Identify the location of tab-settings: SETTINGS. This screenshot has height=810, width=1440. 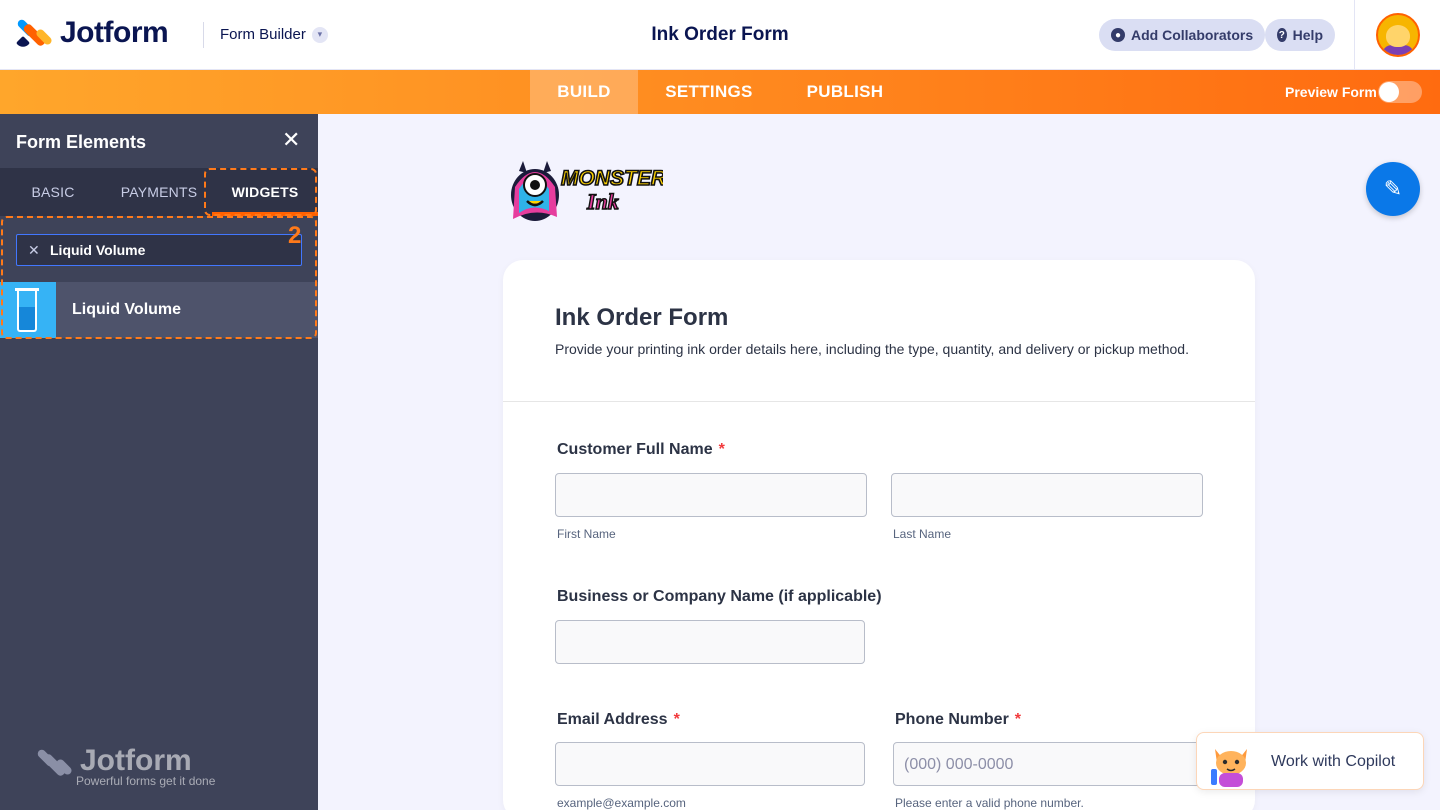
(709, 92).